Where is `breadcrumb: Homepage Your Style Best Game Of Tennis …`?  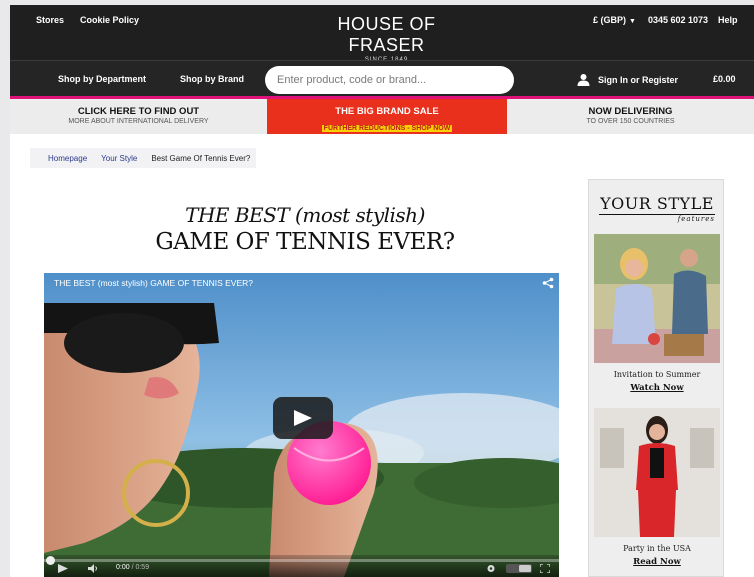
breadcrumb: Homepage Your Style Best Game Of Tennis … is located at coordinates (143, 158).